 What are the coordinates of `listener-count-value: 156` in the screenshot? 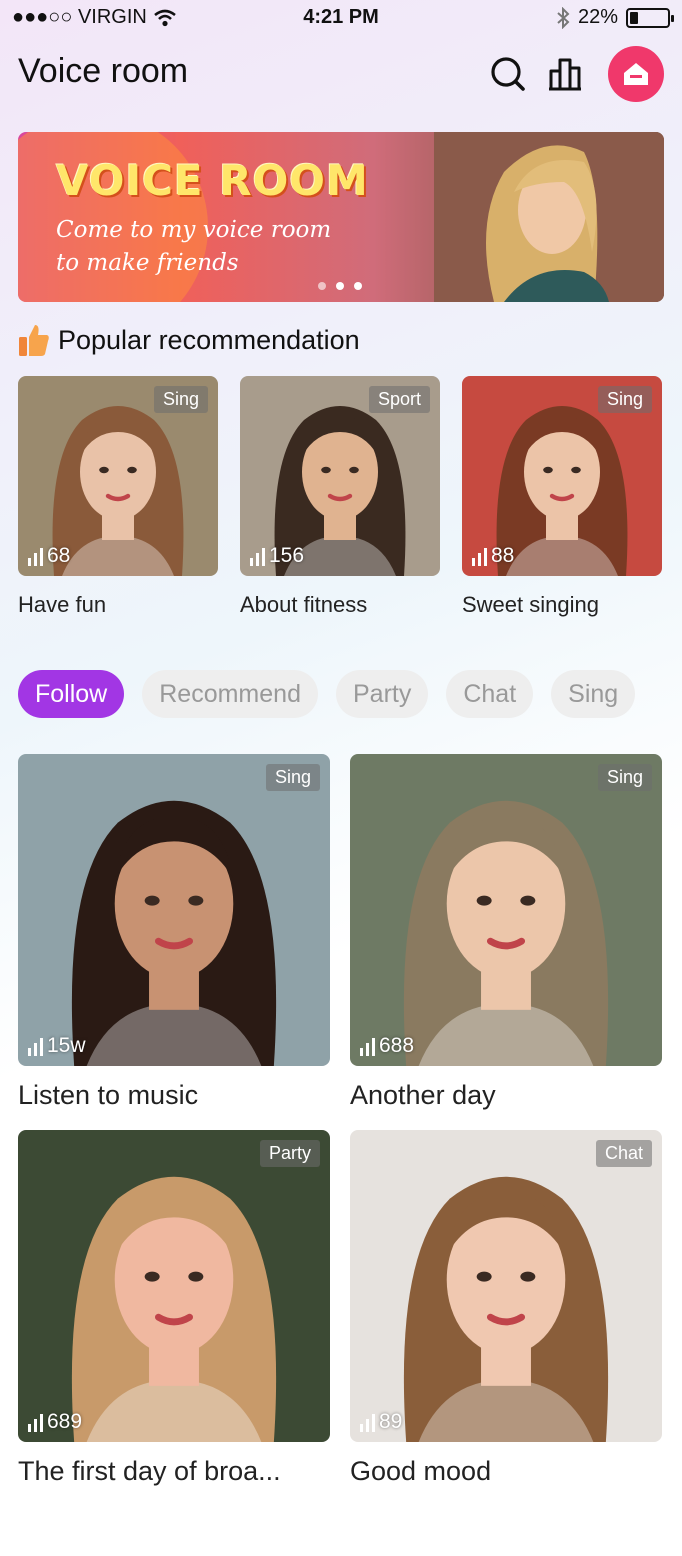 It's located at (287, 555).